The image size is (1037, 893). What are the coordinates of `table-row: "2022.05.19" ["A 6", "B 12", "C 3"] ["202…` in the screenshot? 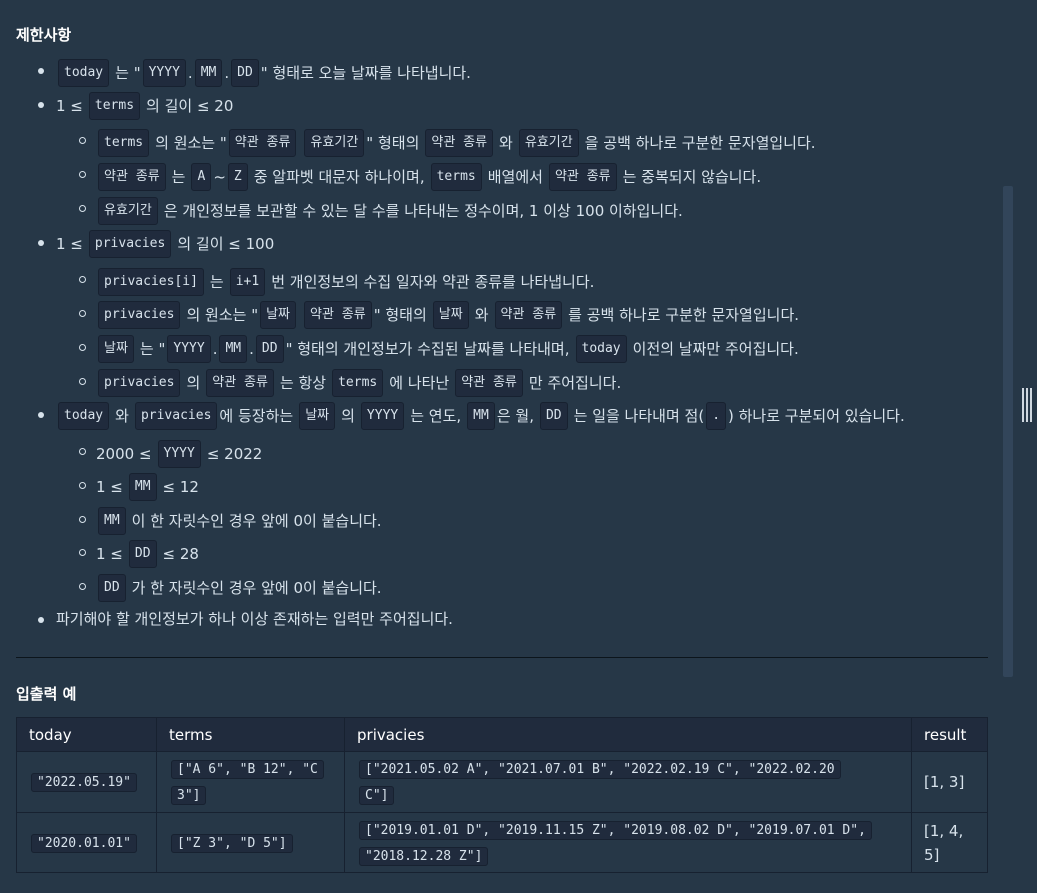 It's located at (502, 782).